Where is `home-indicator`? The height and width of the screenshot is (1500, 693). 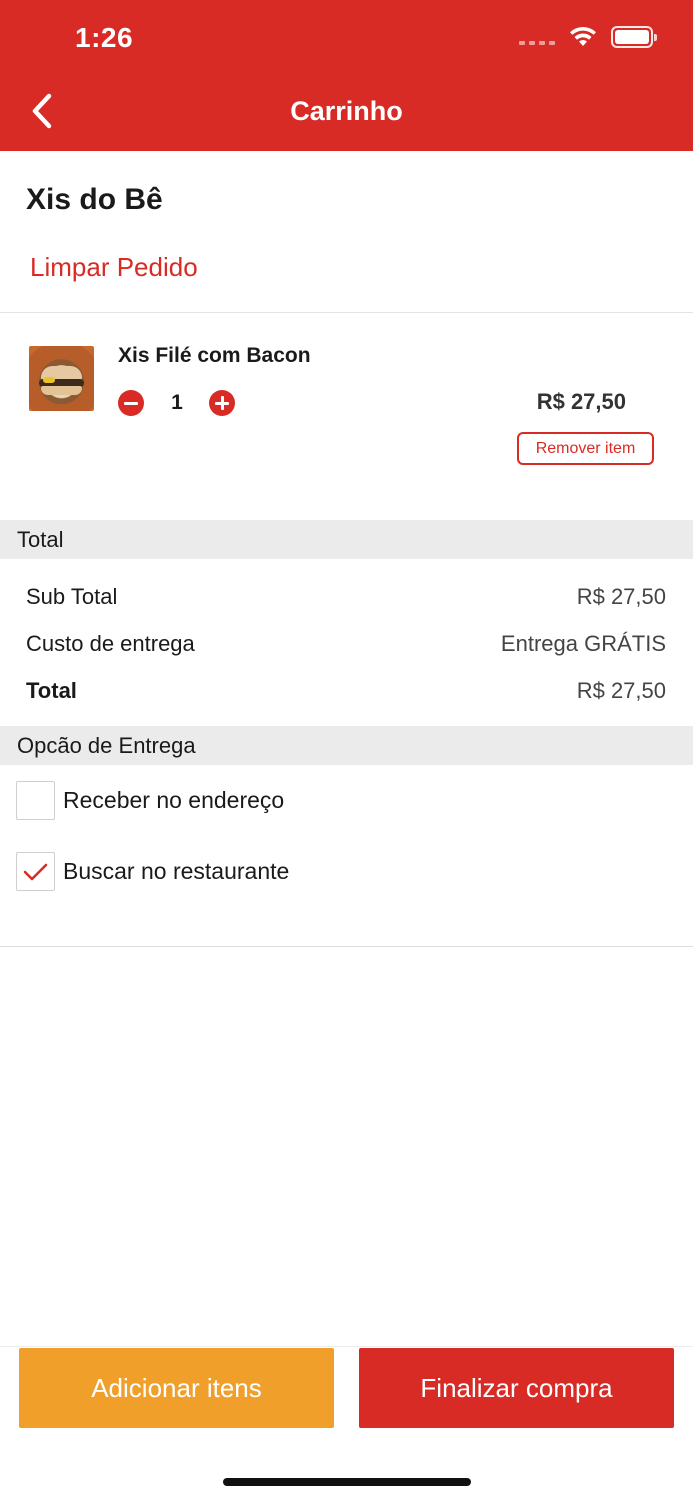 home-indicator is located at coordinates (347, 1482).